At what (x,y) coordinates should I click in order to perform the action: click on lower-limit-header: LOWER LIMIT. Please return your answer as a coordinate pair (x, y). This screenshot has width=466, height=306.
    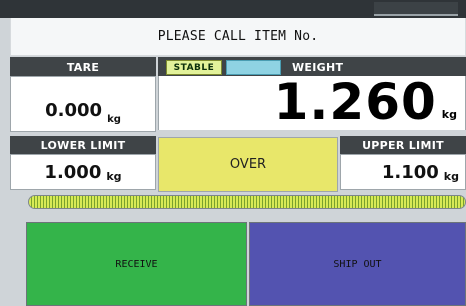
    Looking at the image, I should click on (83, 145).